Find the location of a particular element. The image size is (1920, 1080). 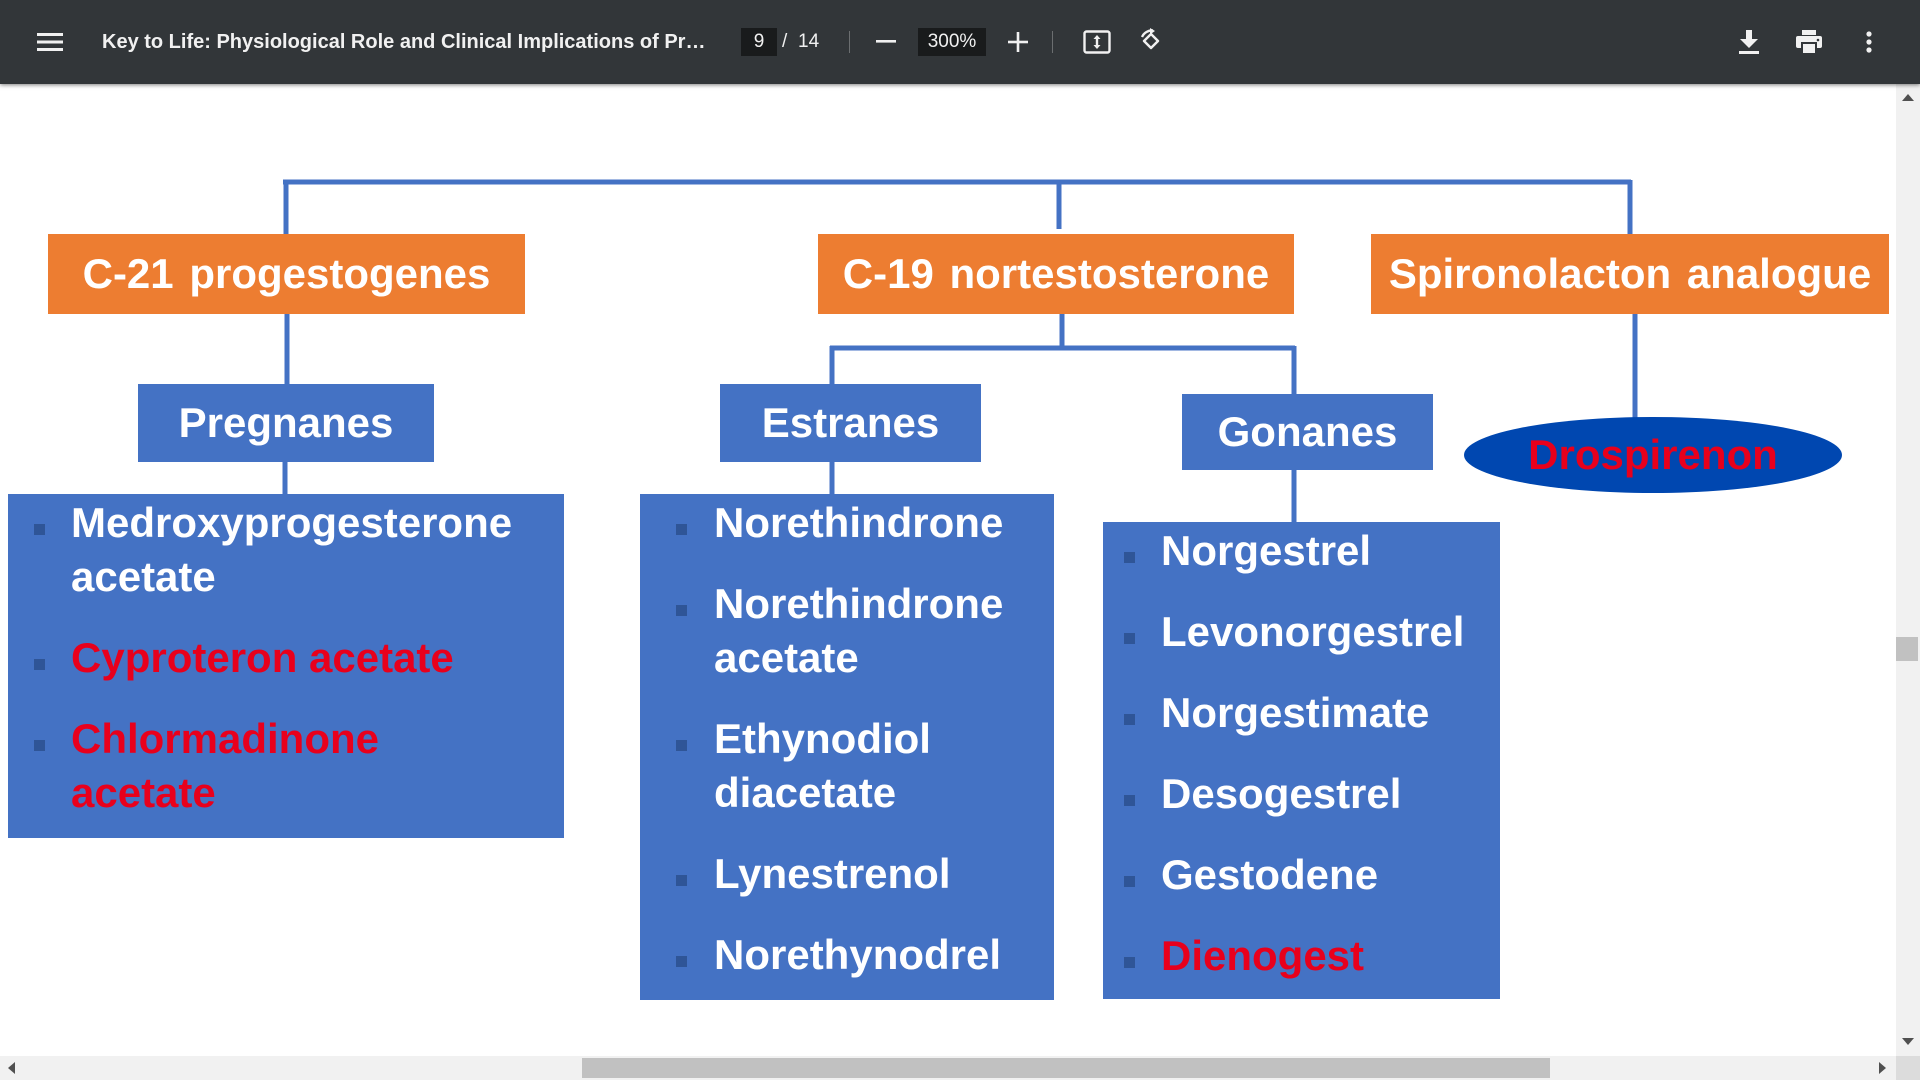

list-item: Dienogest is located at coordinates (1263, 955).